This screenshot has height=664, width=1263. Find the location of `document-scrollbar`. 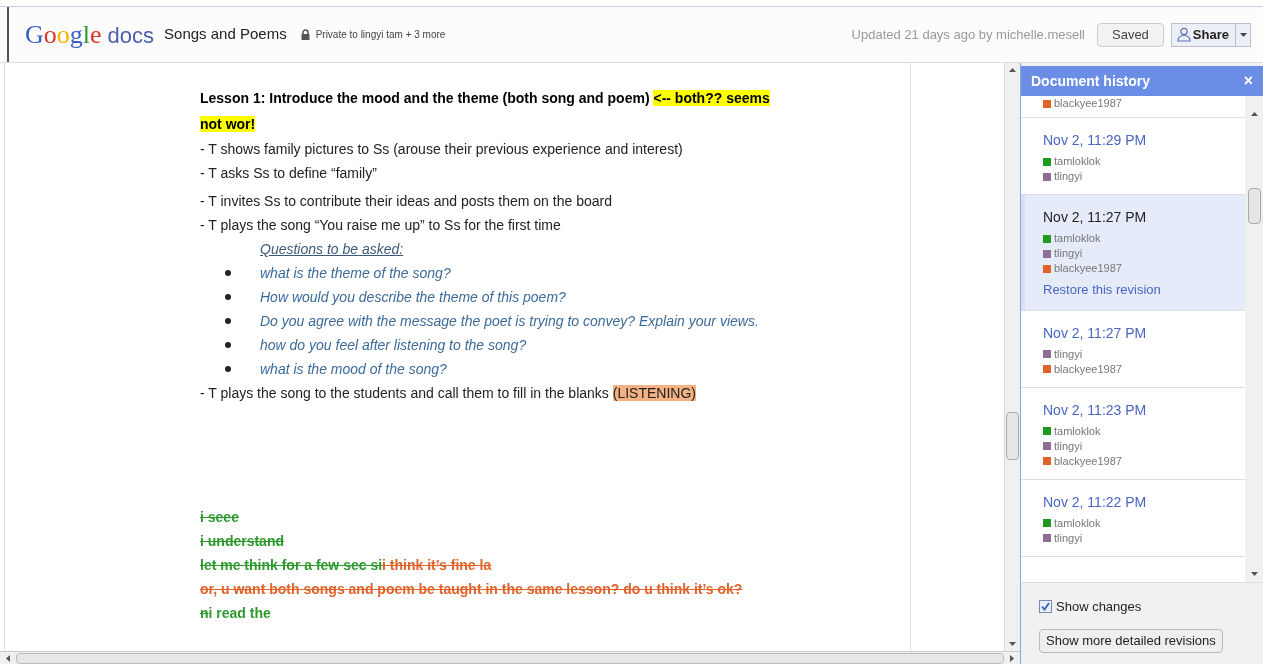

document-scrollbar is located at coordinates (1012, 357).